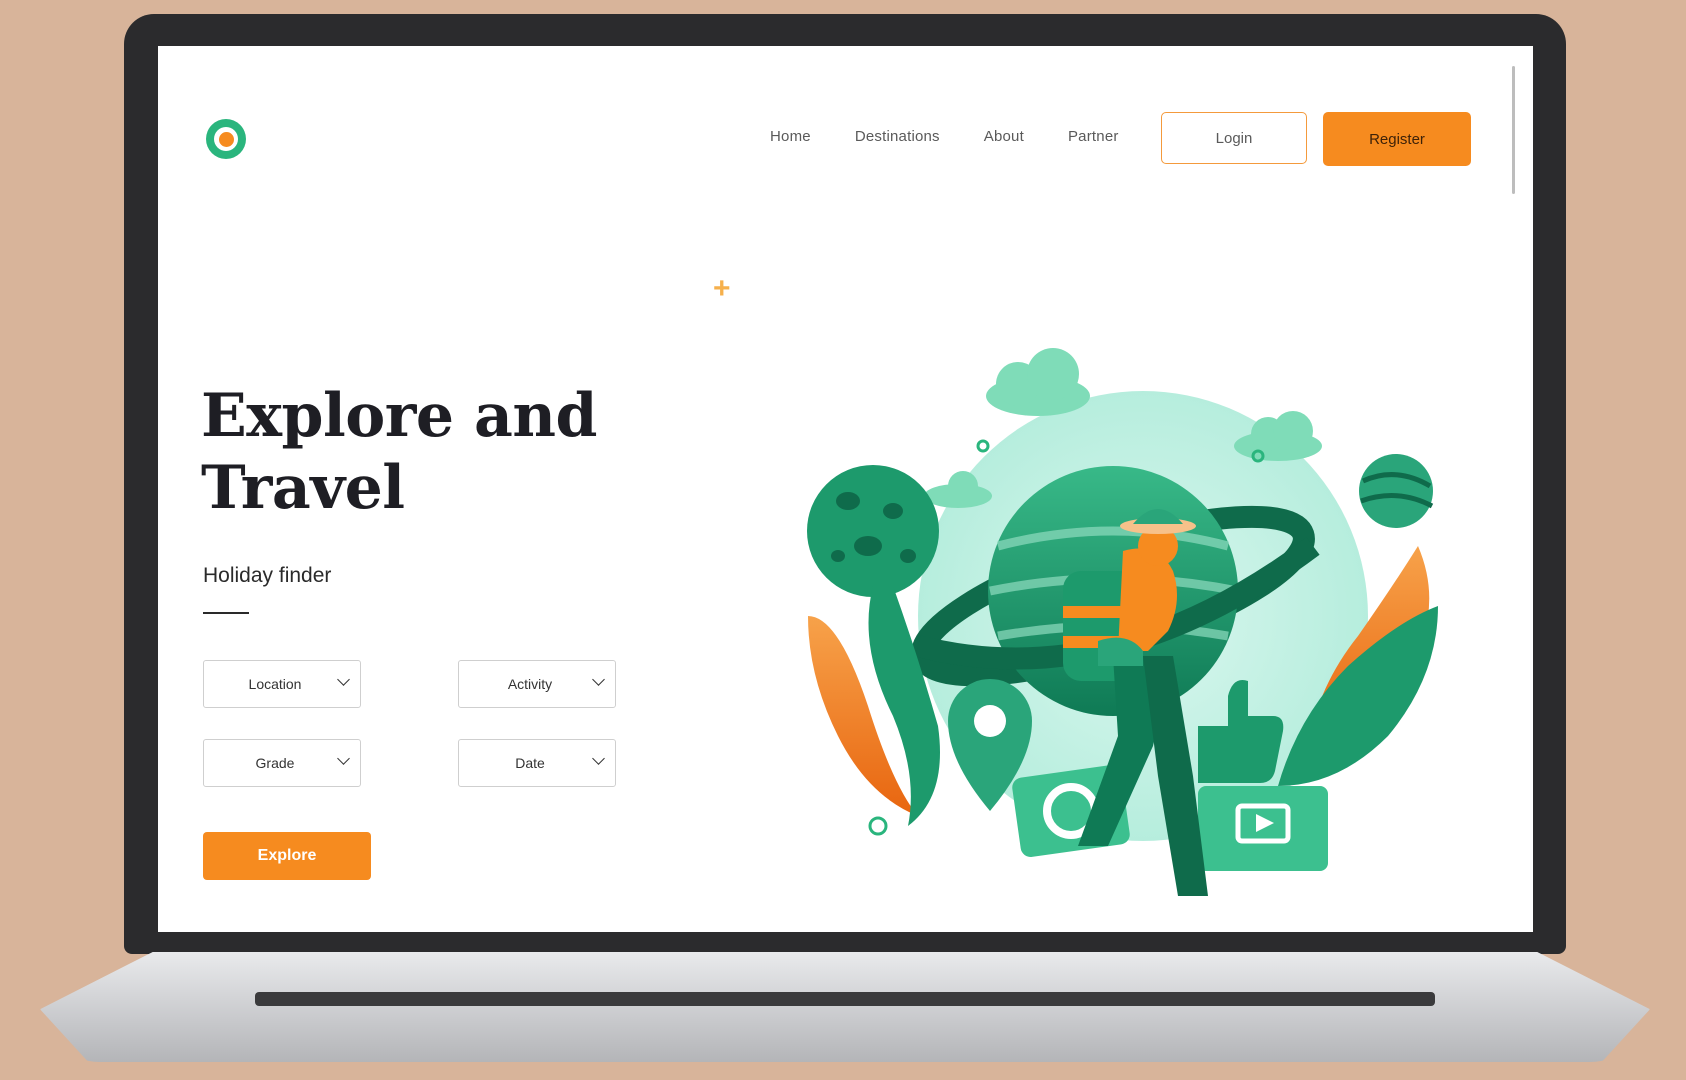 Image resolution: width=1686 pixels, height=1080 pixels. Describe the element at coordinates (461, 452) in the screenshot. I see `page-title: Explore and Travel` at that location.